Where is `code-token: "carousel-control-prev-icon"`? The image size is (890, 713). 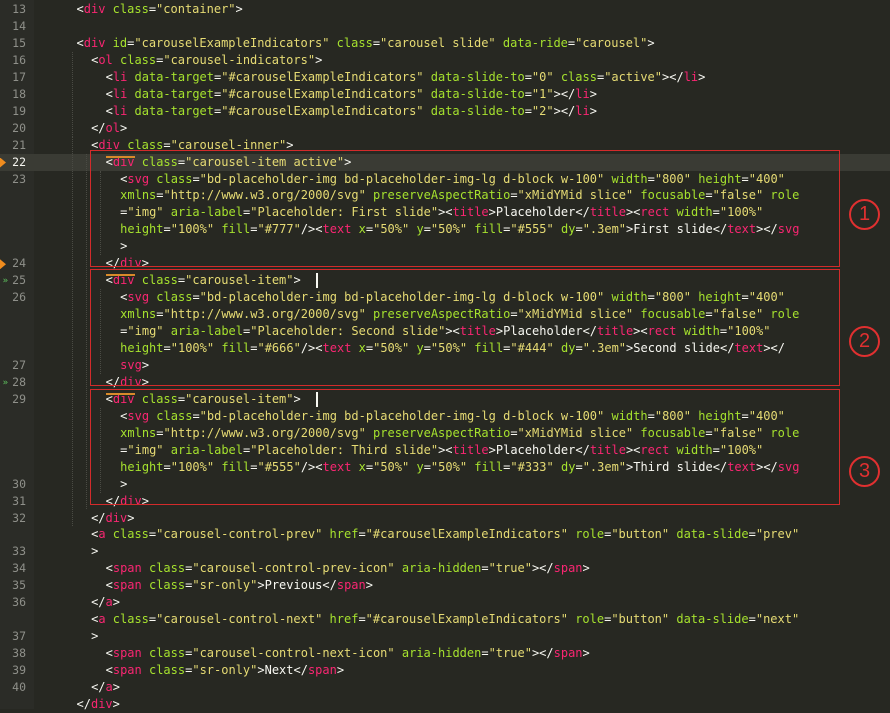
code-token: "carousel-control-prev-icon" is located at coordinates (293, 568).